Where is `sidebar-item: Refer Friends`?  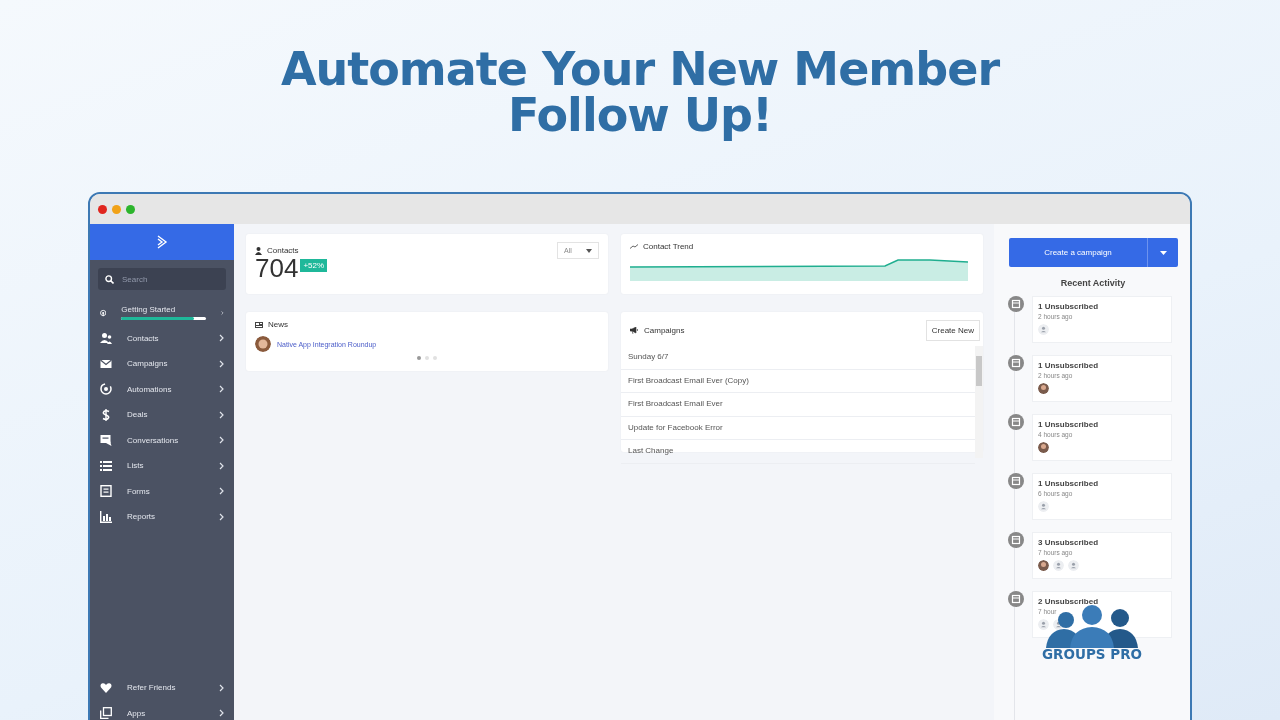
sidebar-item: Refer Friends is located at coordinates (162, 688).